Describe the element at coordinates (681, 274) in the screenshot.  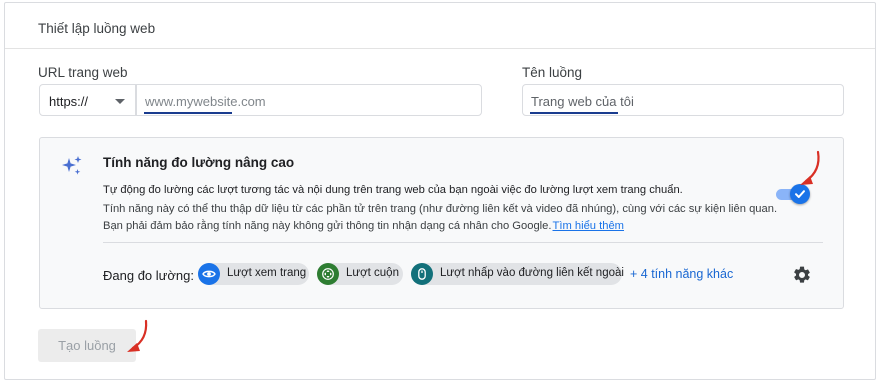
I see `more-features-link: + 4 tính năng khác` at that location.